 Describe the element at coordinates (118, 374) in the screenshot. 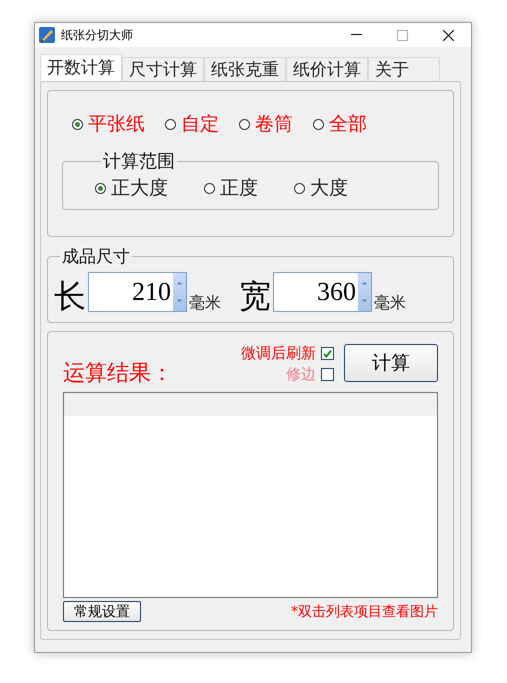

I see `result-title: 运算结果：` at that location.